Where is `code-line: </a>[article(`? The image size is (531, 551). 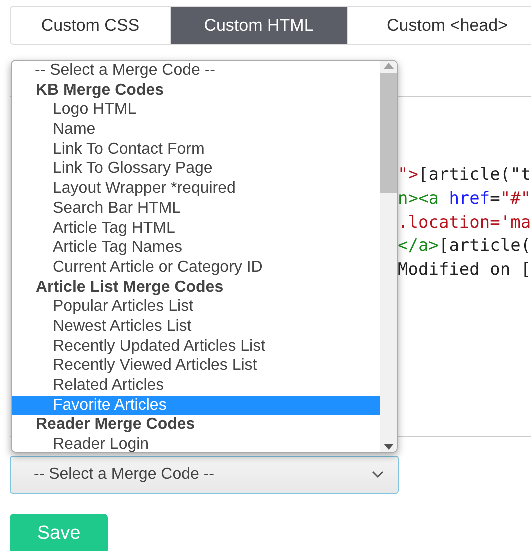 code-line: </a>[article( is located at coordinates (464, 246).